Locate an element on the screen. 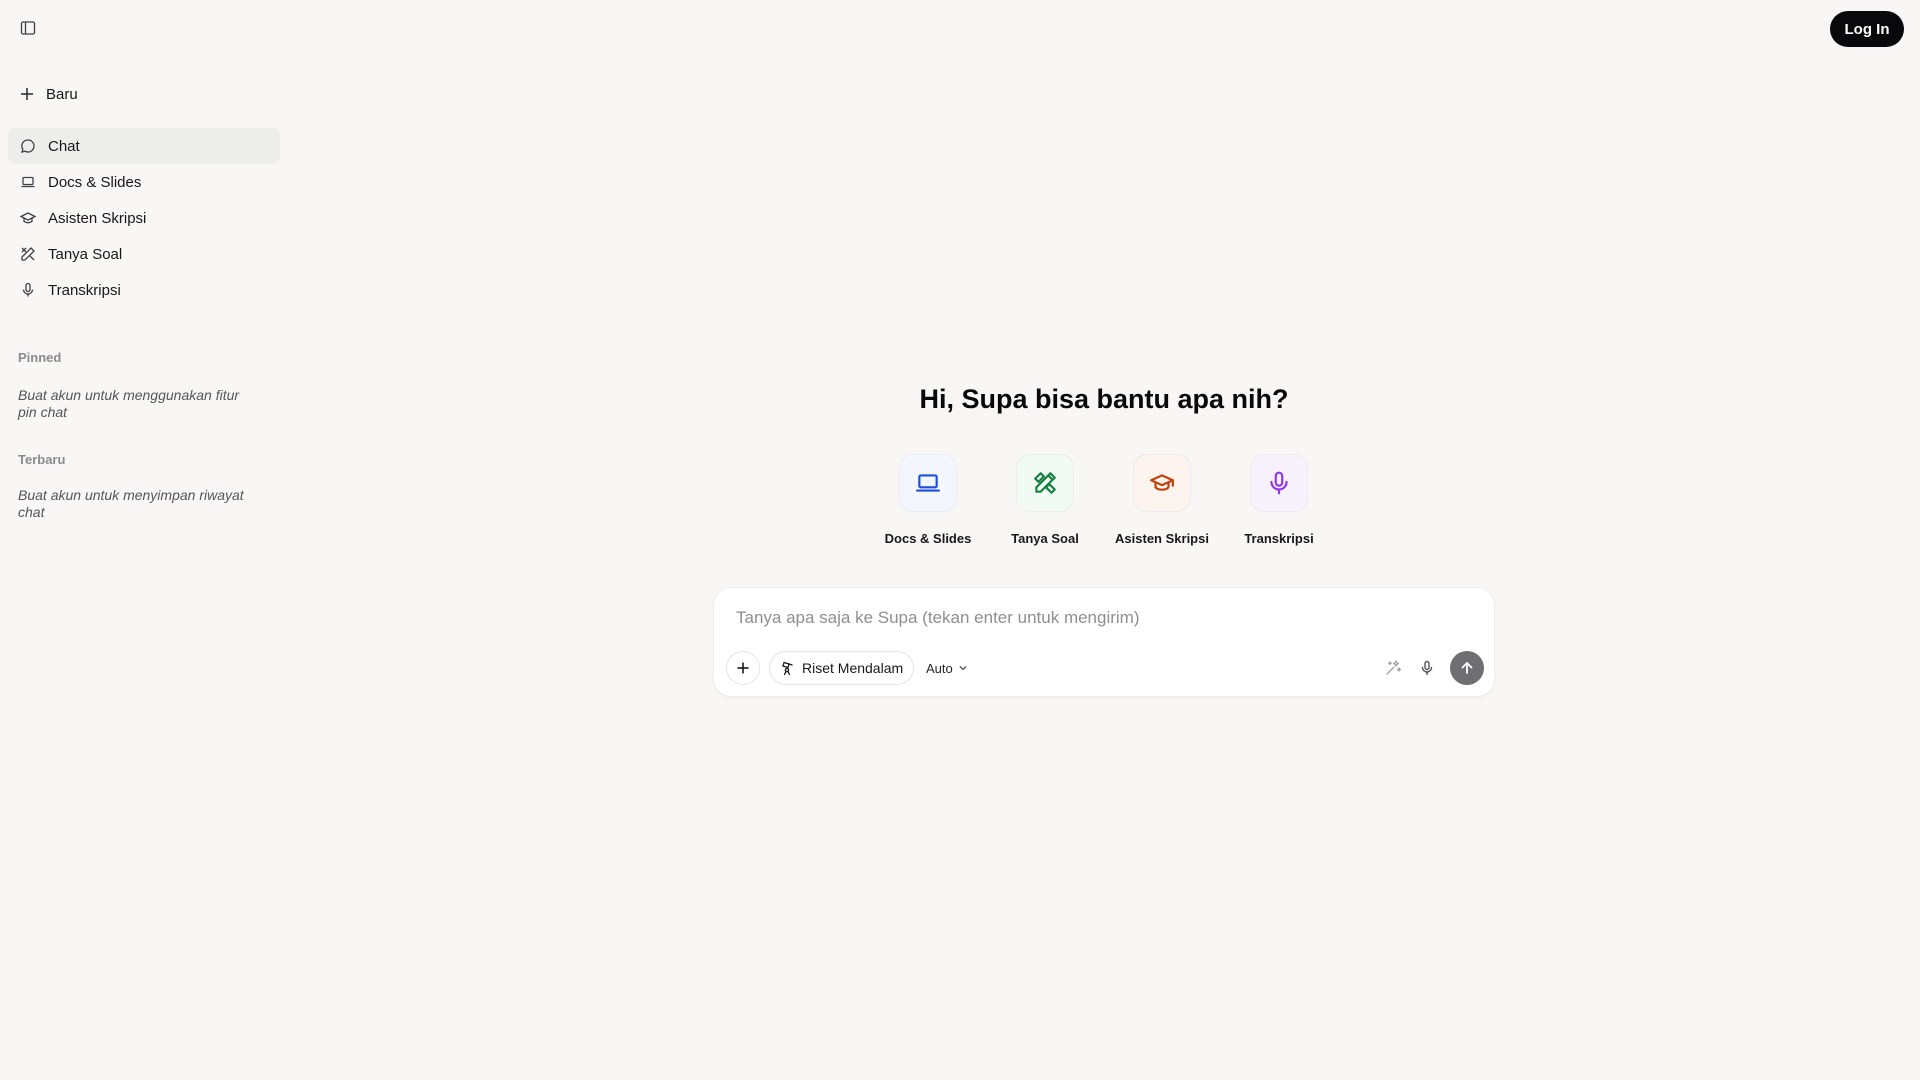 Image resolution: width=1920 pixels, height=1080 pixels. sidebar-item-label: Transkripsi is located at coordinates (84, 290).